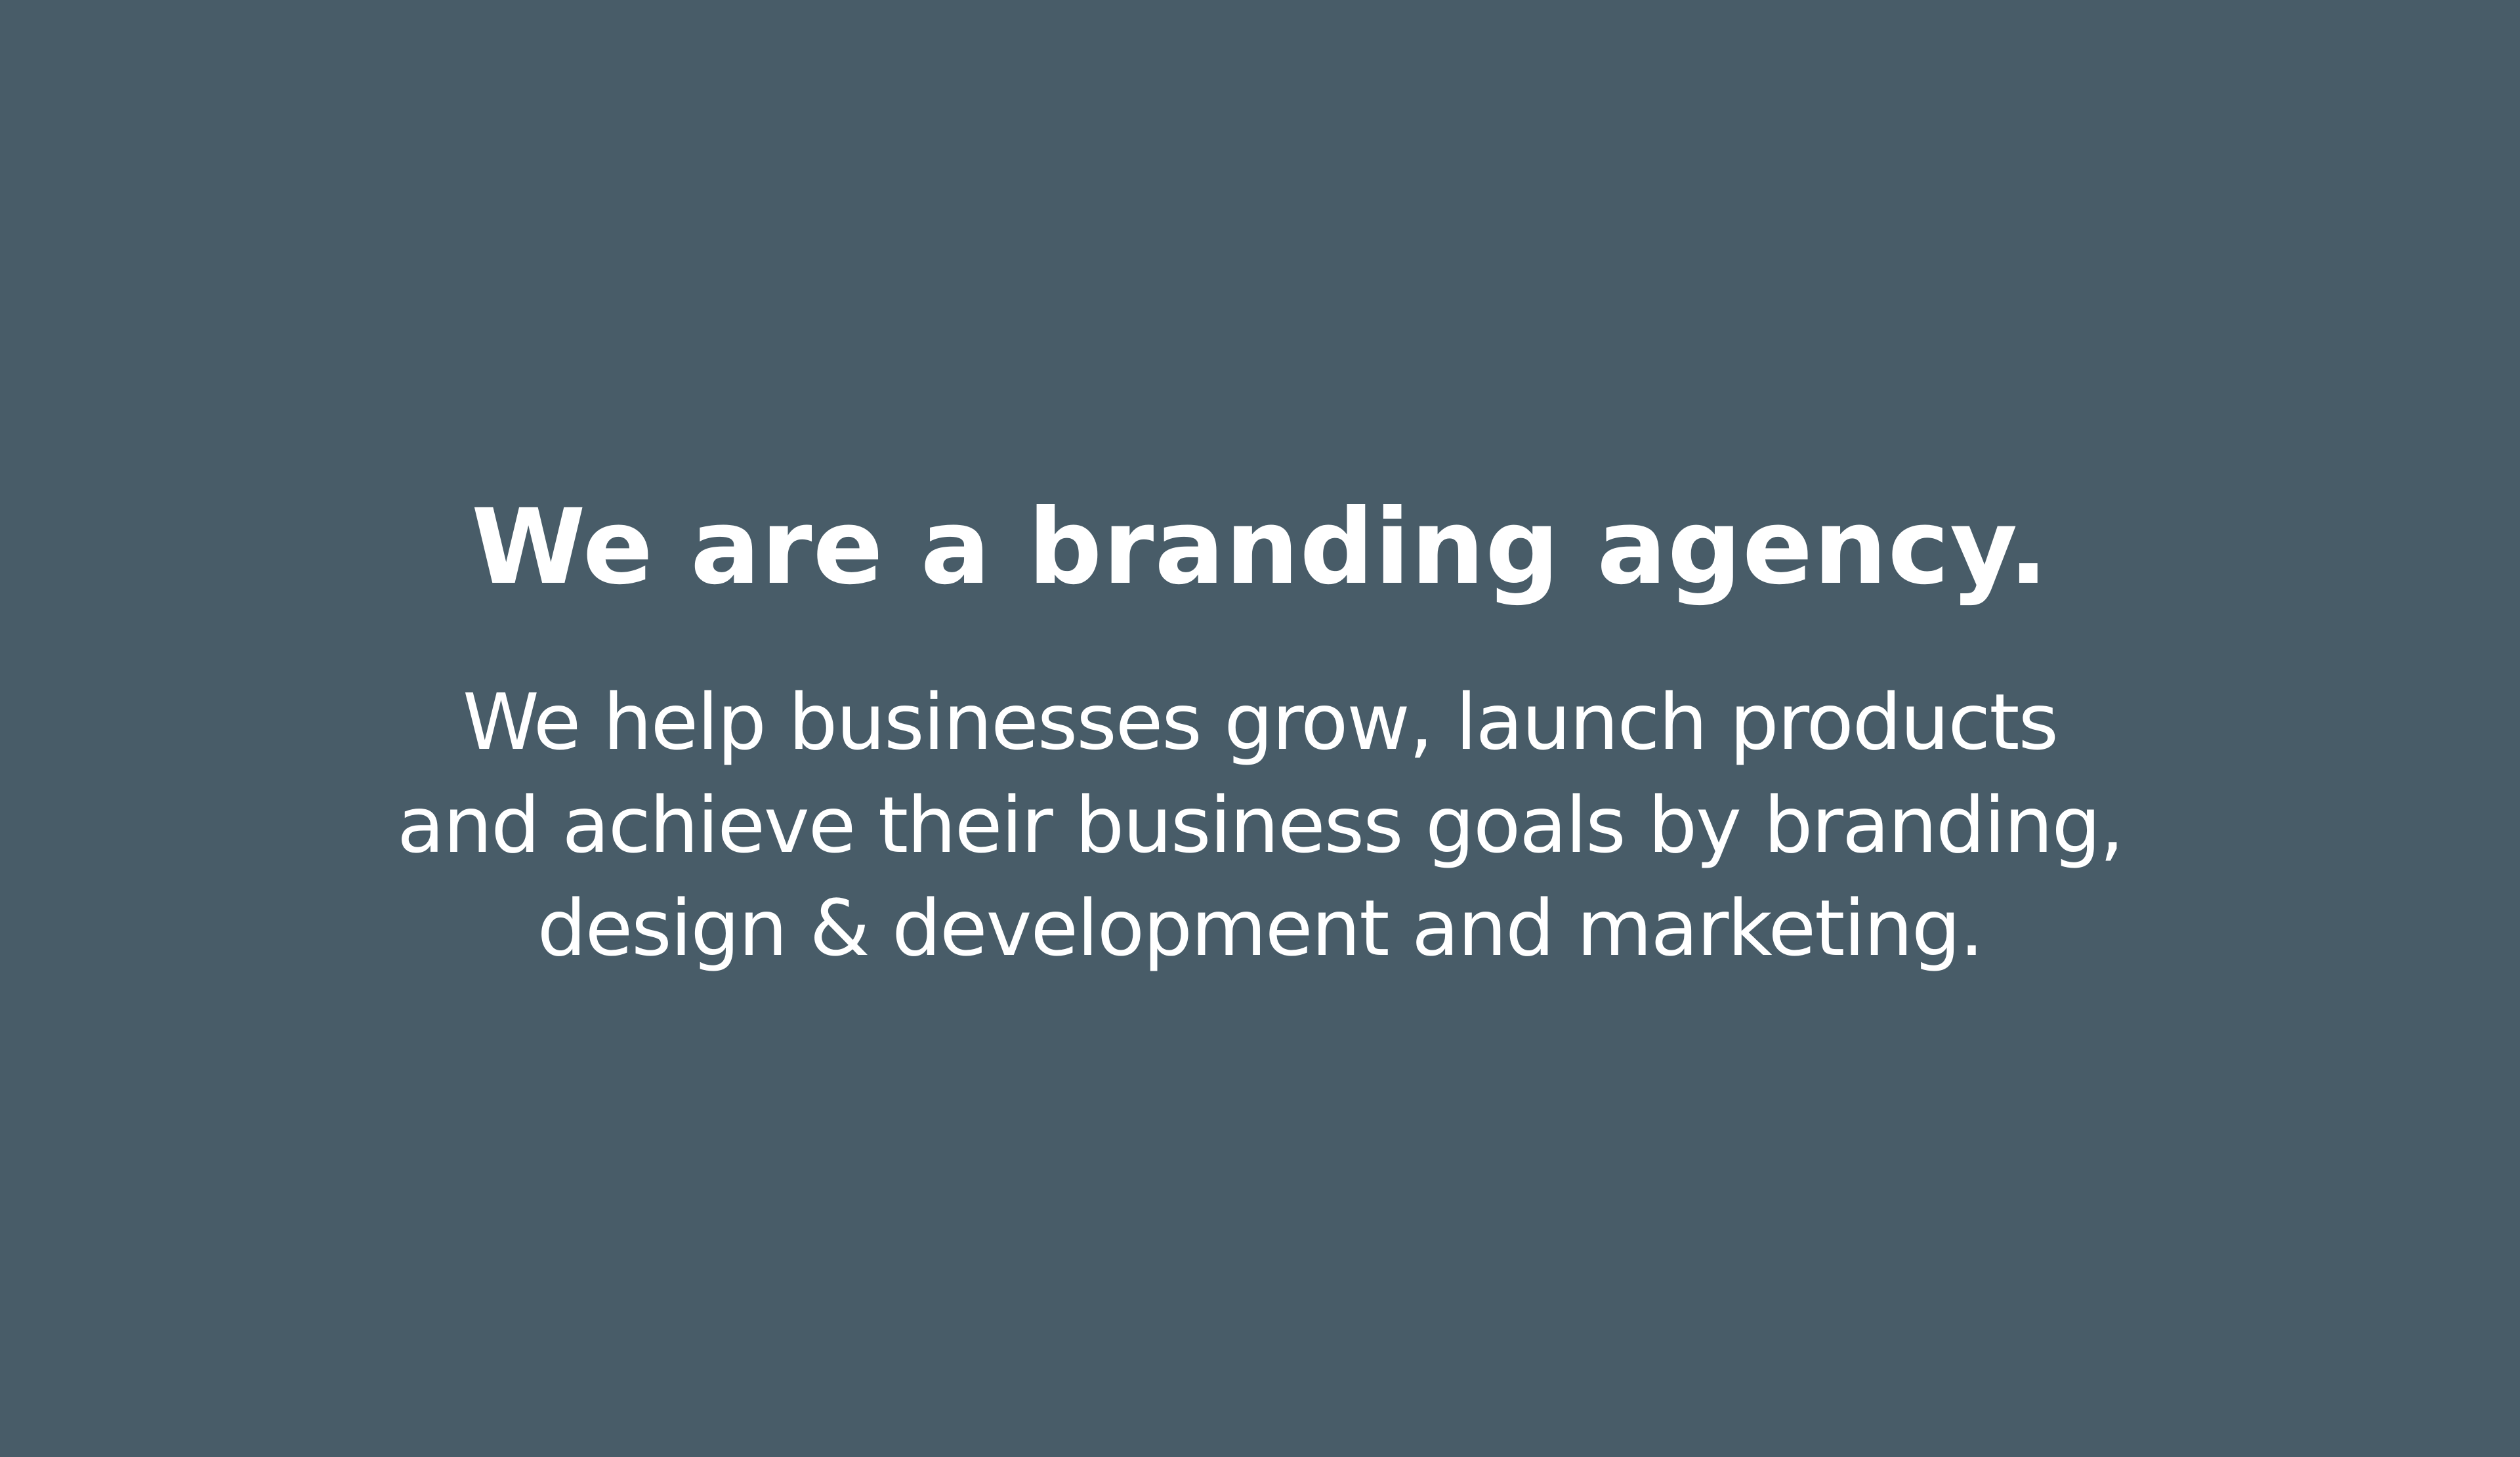  I want to click on hero-description-line-3: design & development and marketing., so click(1260, 928).